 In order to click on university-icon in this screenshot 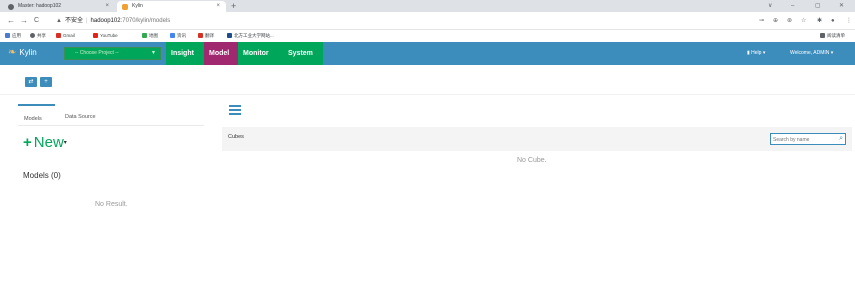, I will do `click(229, 35)`.